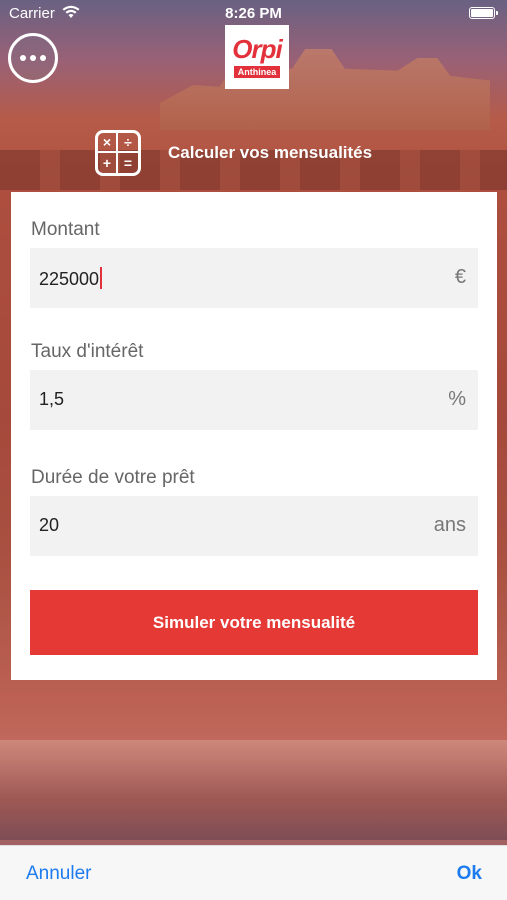  I want to click on ok-button: Ok, so click(469, 874).